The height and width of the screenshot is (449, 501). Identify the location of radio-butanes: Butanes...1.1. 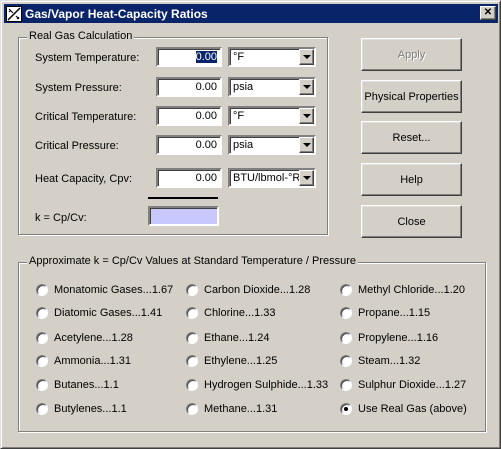
(77, 385).